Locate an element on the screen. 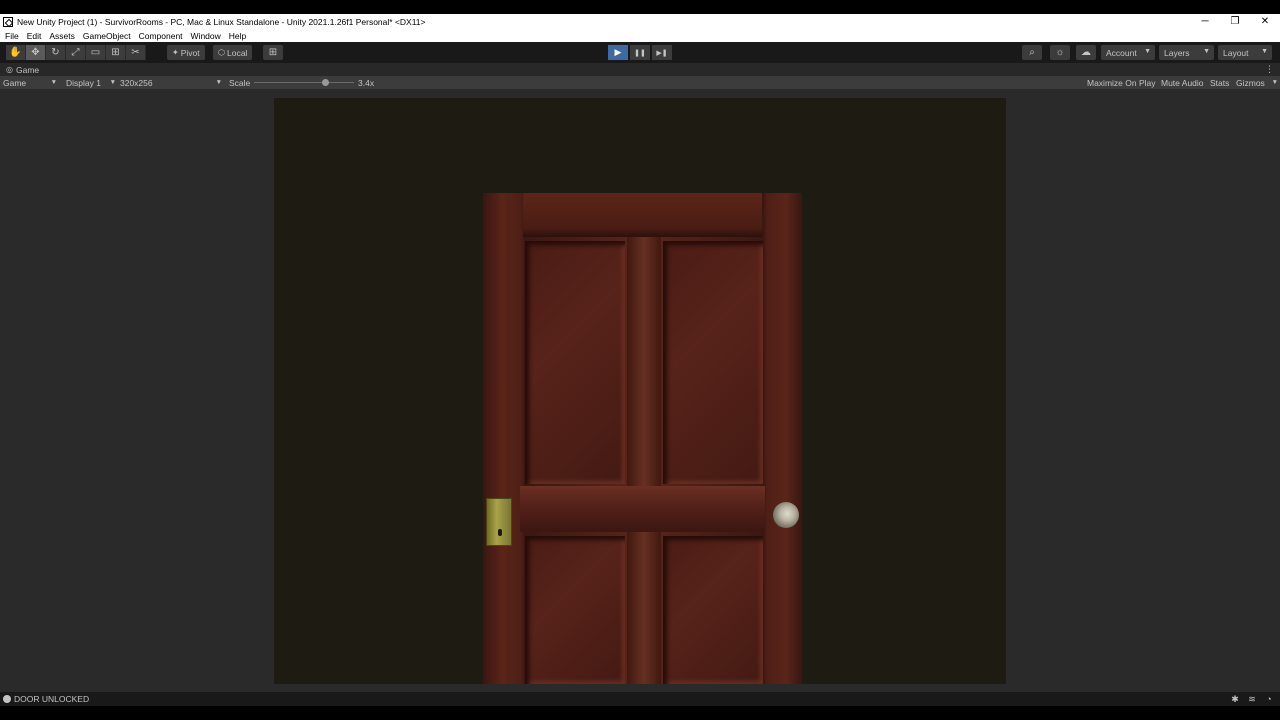  status-bar: DOOR UNLOCKED ✱ ≋ ◔ is located at coordinates (640, 699).